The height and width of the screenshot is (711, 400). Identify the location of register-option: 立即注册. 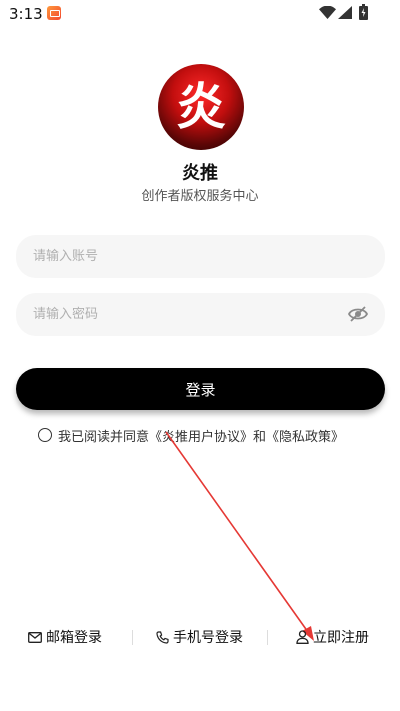
(332, 638).